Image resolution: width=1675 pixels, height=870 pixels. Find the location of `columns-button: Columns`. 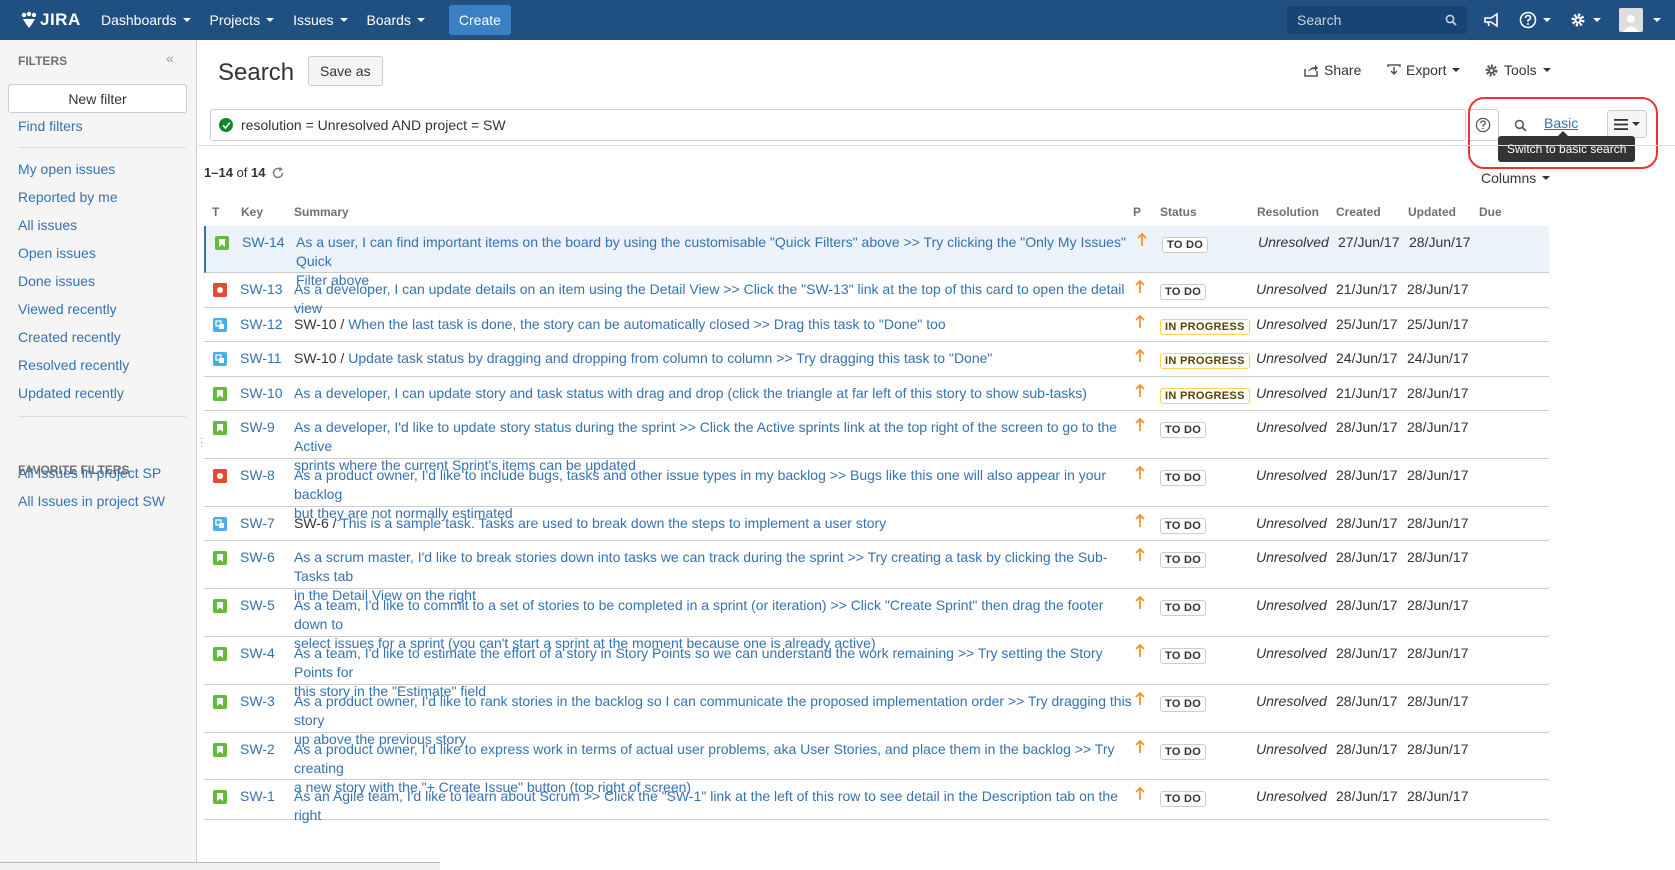

columns-button: Columns is located at coordinates (1516, 178).